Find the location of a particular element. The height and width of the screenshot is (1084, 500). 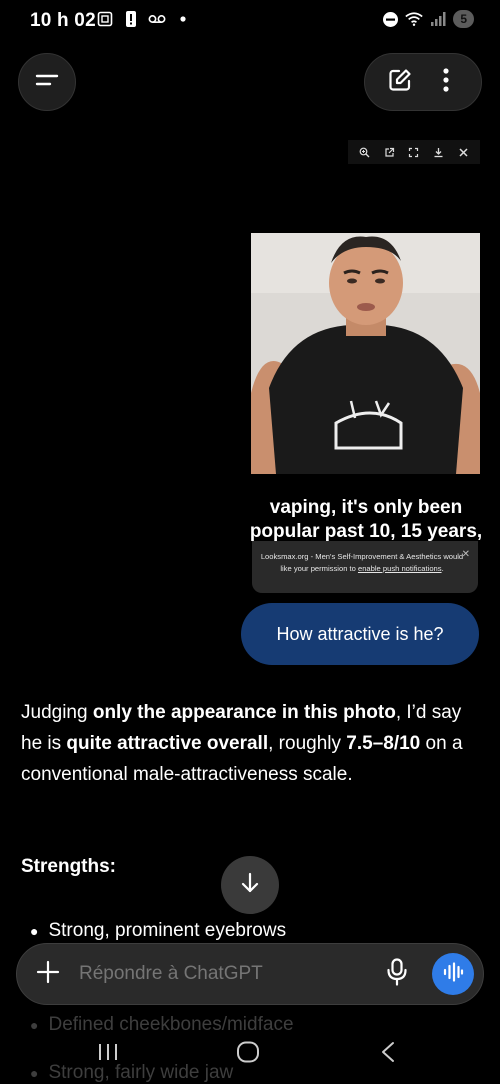

screenshot-icon is located at coordinates (105, 19).